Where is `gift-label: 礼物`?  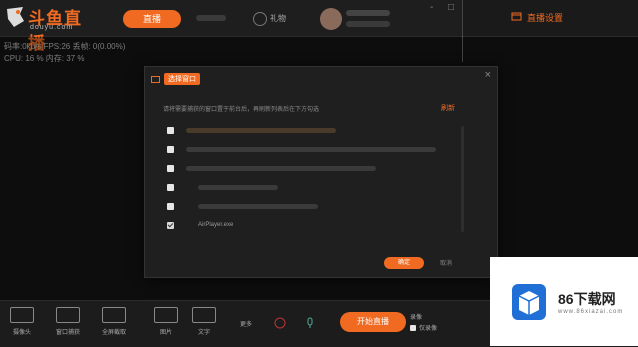
gift-label: 礼物 is located at coordinates (278, 18).